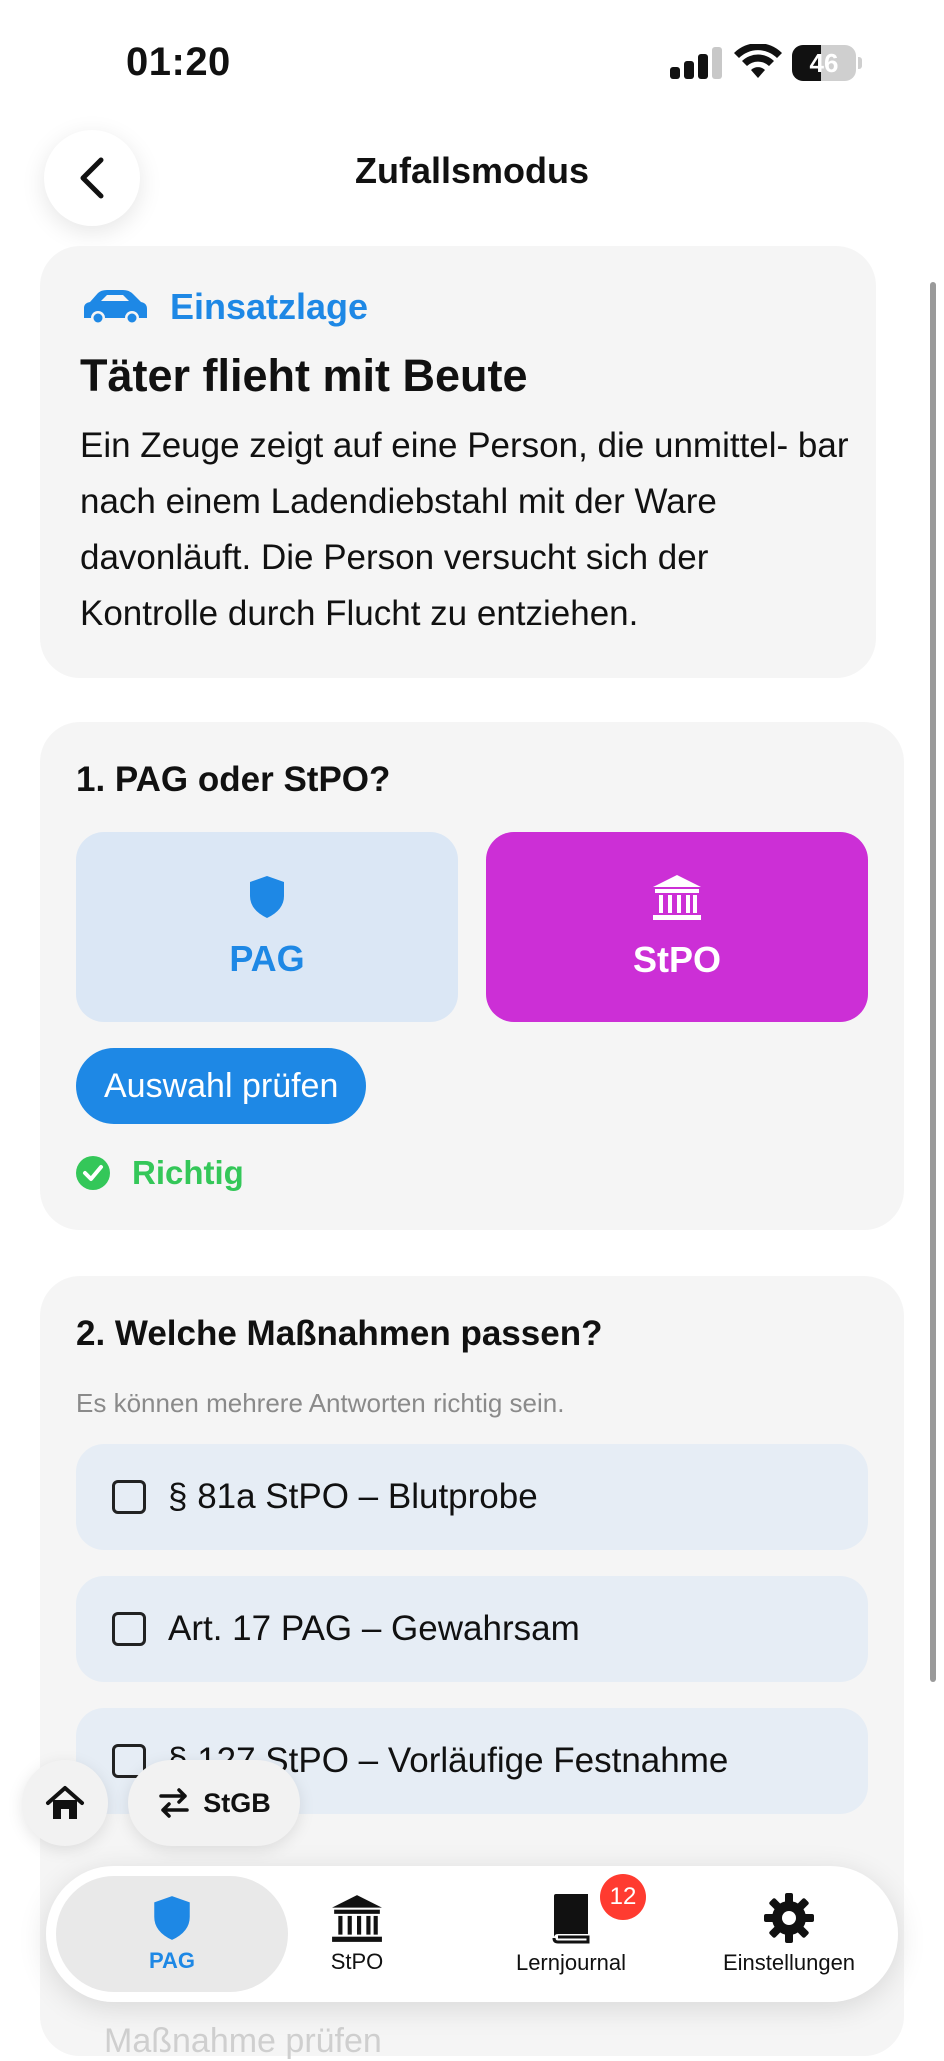 The width and height of the screenshot is (944, 2061). Describe the element at coordinates (676, 959) in the screenshot. I see `option-stpo-label: StPO` at that location.